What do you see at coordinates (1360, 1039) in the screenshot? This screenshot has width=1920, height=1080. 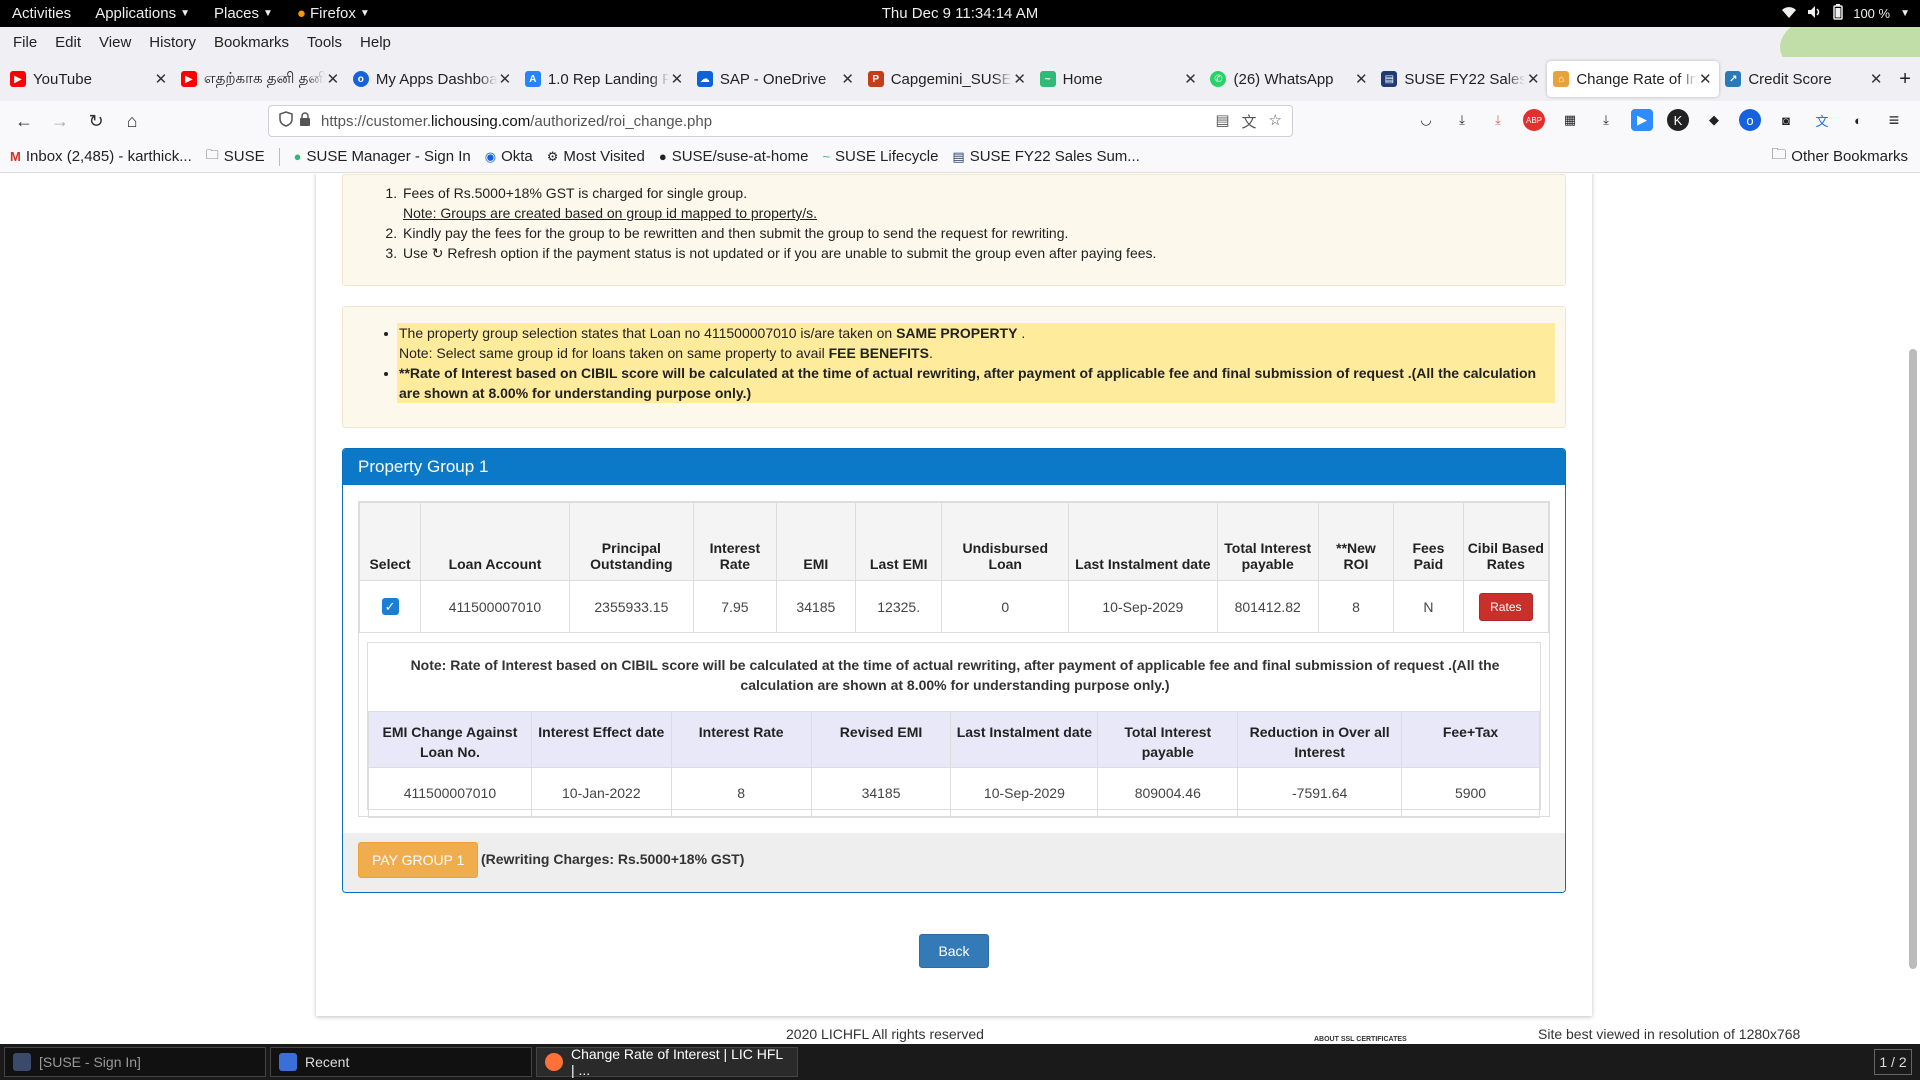 I see `ssl-certificates-link: ABOUT SSL CERTIFICATES` at bounding box center [1360, 1039].